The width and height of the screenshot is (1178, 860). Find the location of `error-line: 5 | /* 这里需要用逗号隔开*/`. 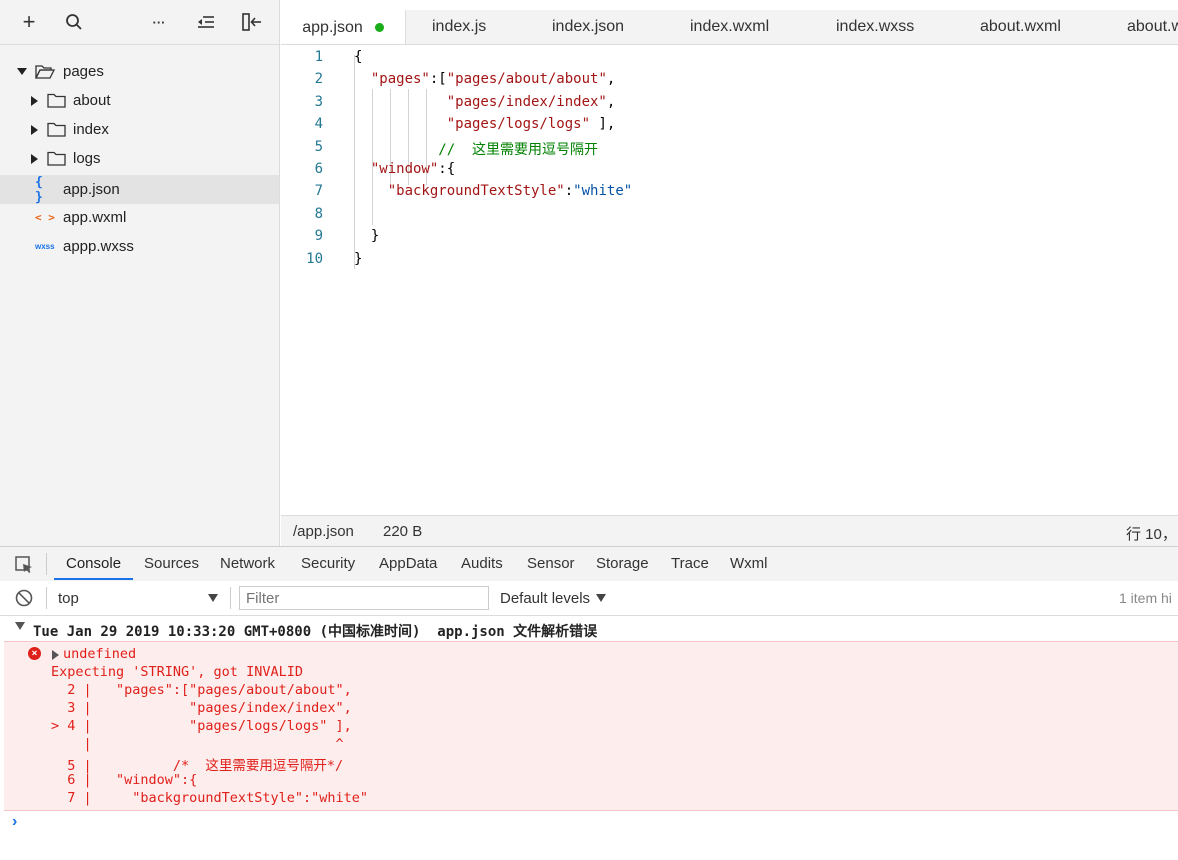

error-line: 5 | /* 这里需要用逗号隔开*/ is located at coordinates (197, 766).